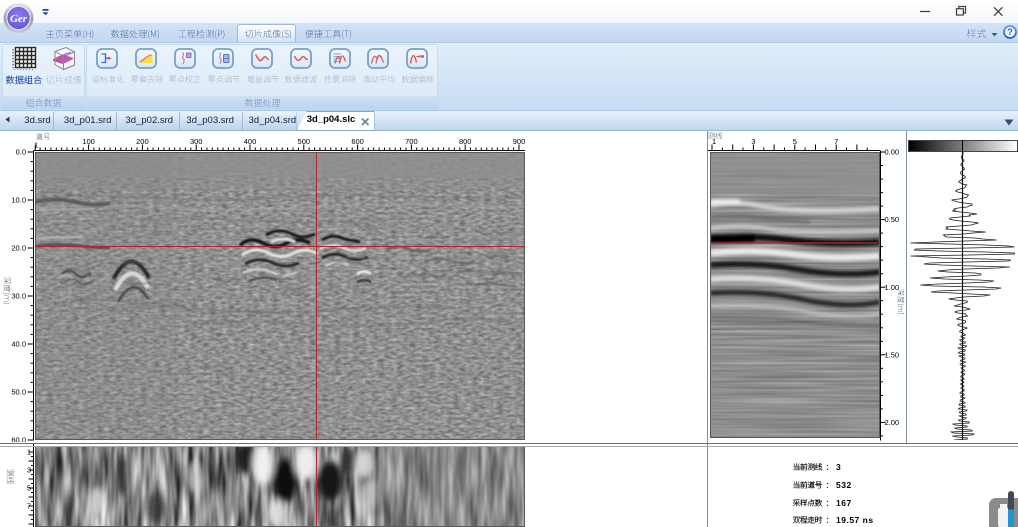 Image resolution: width=1018 pixels, height=527 pixels. Describe the element at coordinates (18, 200) in the screenshot. I see `svg-text: 10.0` at that location.